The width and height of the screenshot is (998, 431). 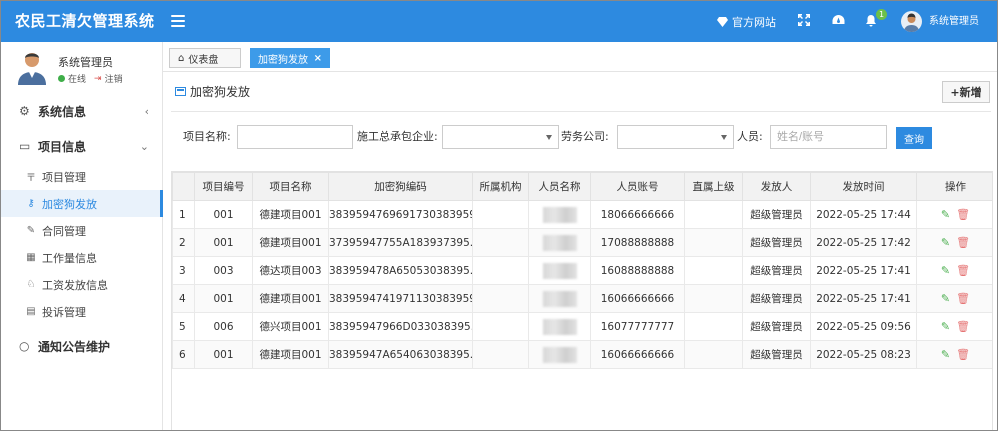 I want to click on page-title-text: 加密狗发放, so click(x=220, y=92).